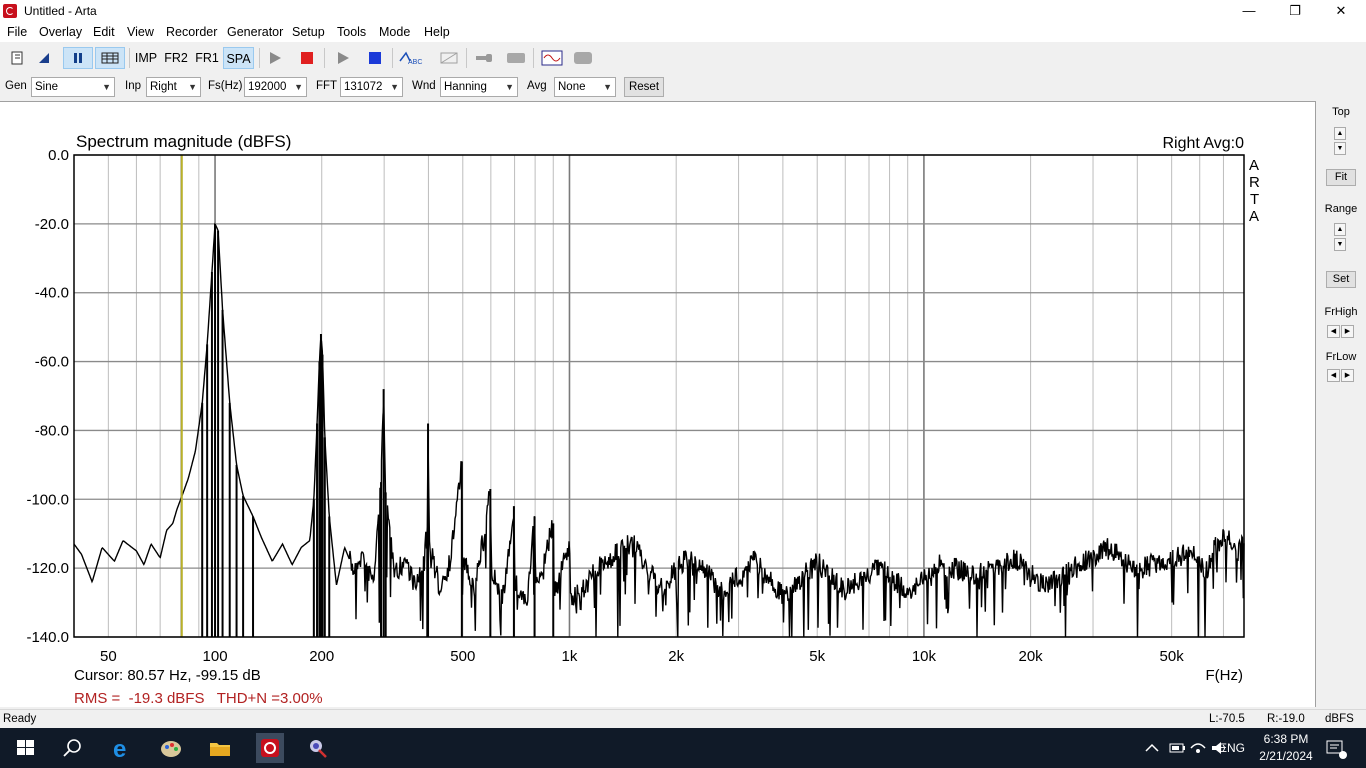 This screenshot has height=768, width=1366. I want to click on x-tick-label: 2k, so click(676, 656).